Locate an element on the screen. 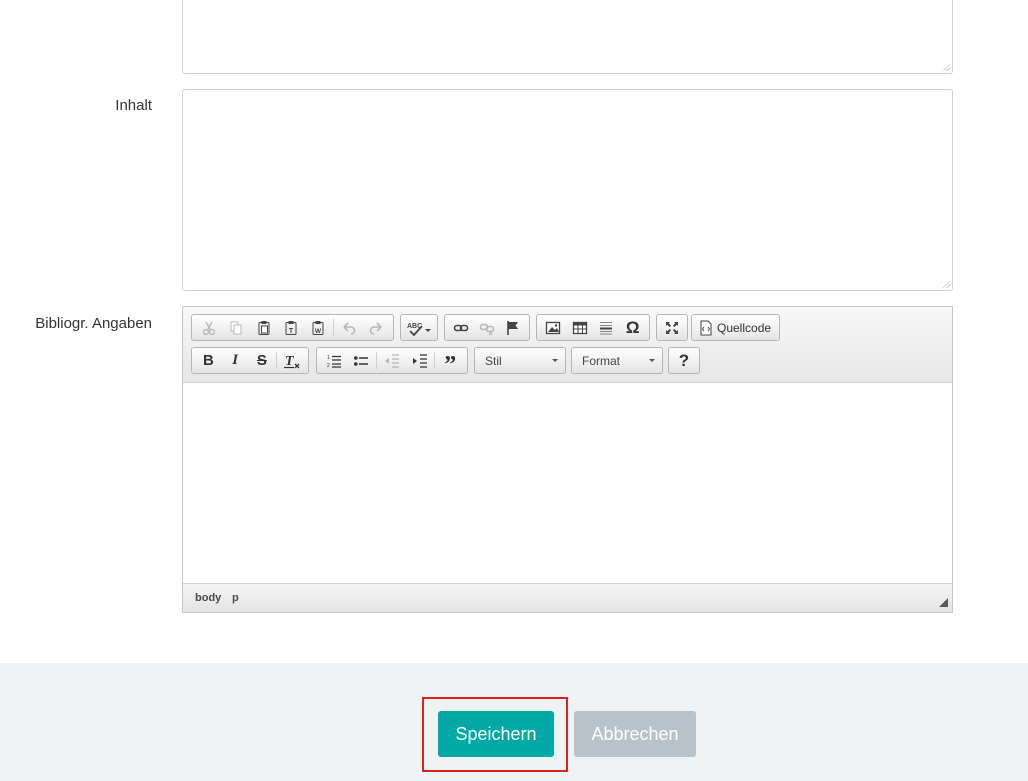  svg-text: W is located at coordinates (318, 331).